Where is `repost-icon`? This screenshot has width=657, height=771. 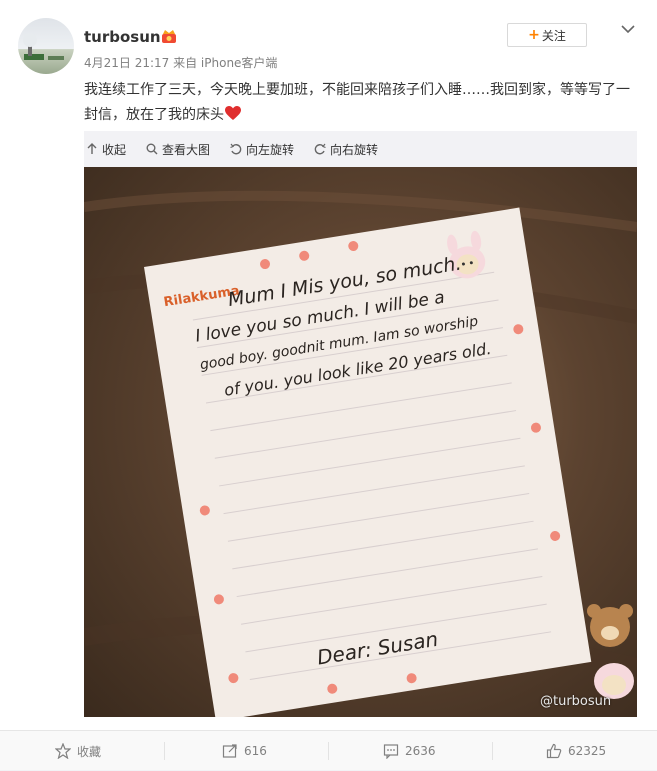 repost-icon is located at coordinates (229, 751).